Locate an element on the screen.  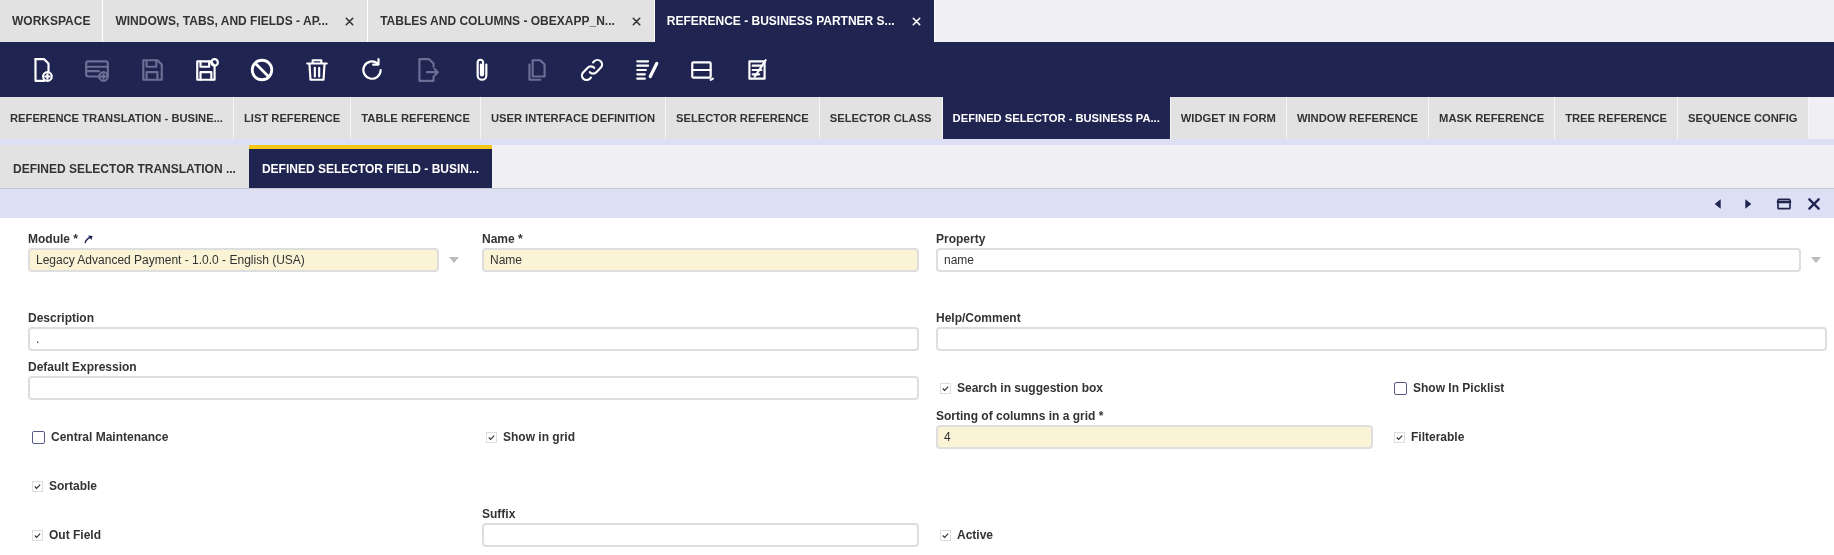
tab: WINDOW REFERENCE is located at coordinates (1358, 118).